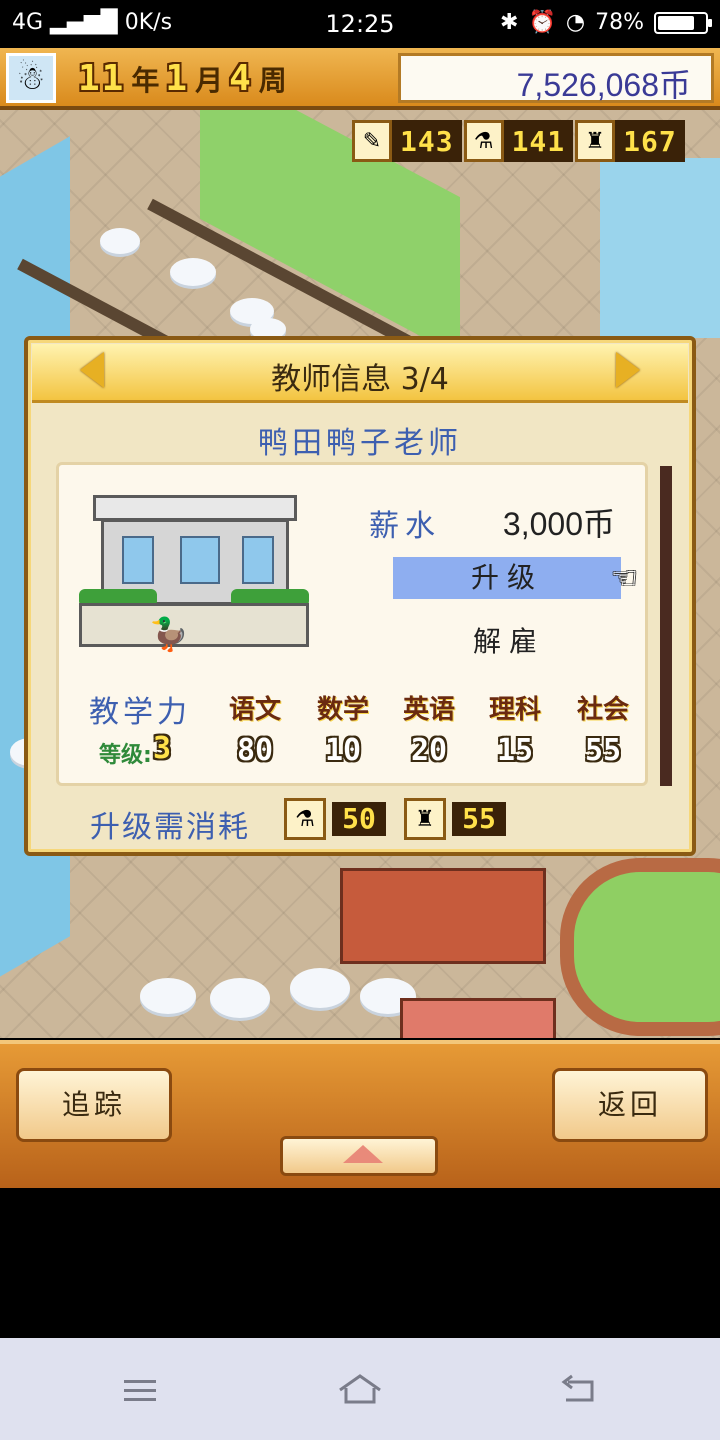  What do you see at coordinates (360, 79) in the screenshot?
I see `top-info-bar: ☃ 11 年 1 月 4 周 7,526,068币` at bounding box center [360, 79].